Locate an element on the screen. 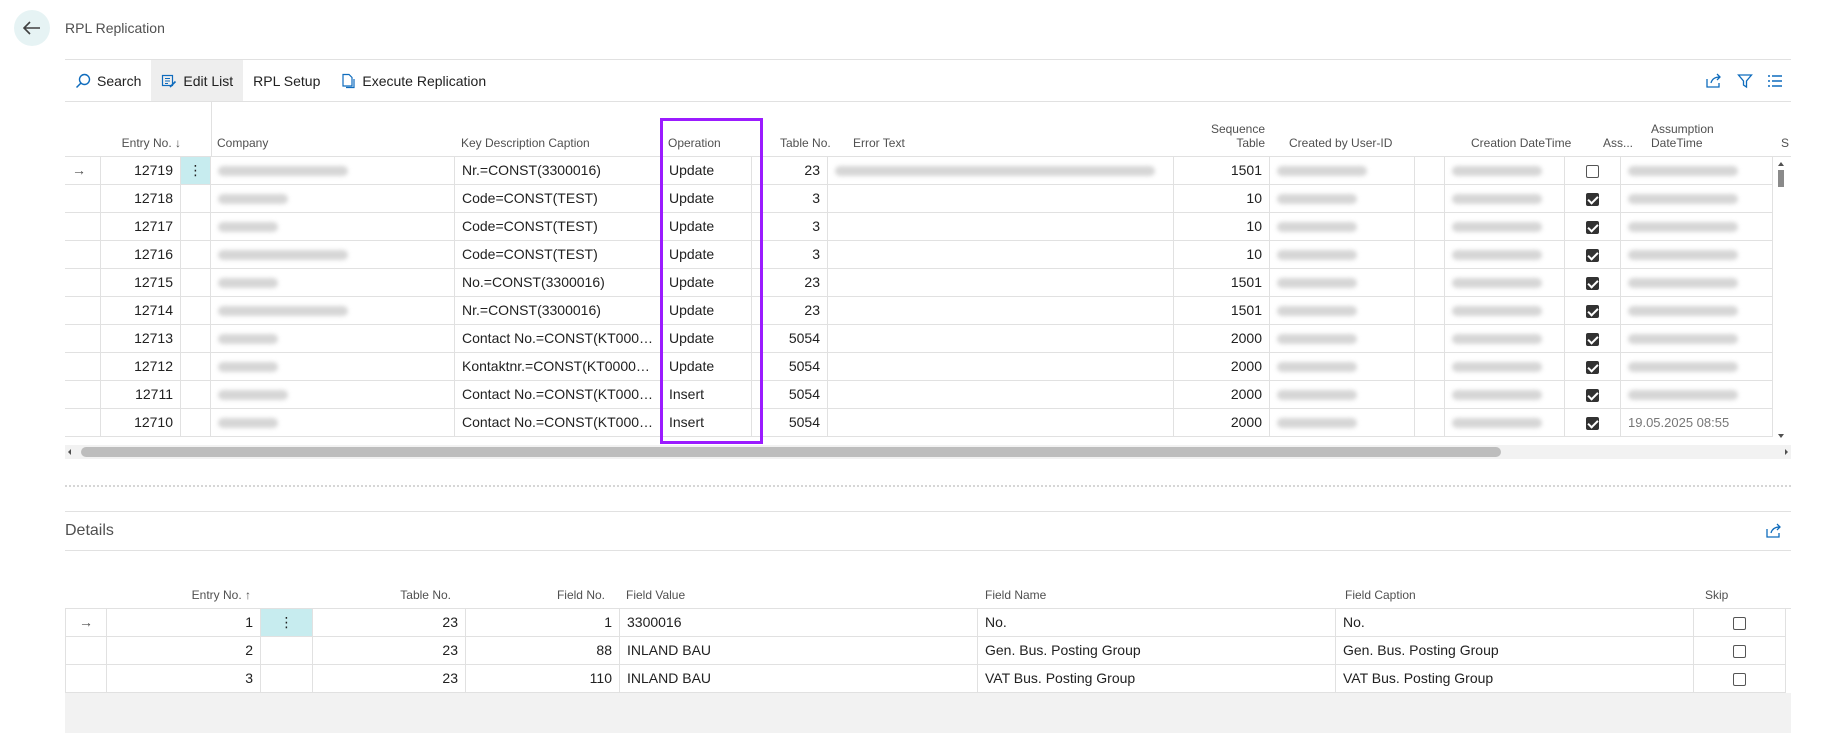  details-field-name-cell: Gen. Bus. Posting Group is located at coordinates (1157, 651).